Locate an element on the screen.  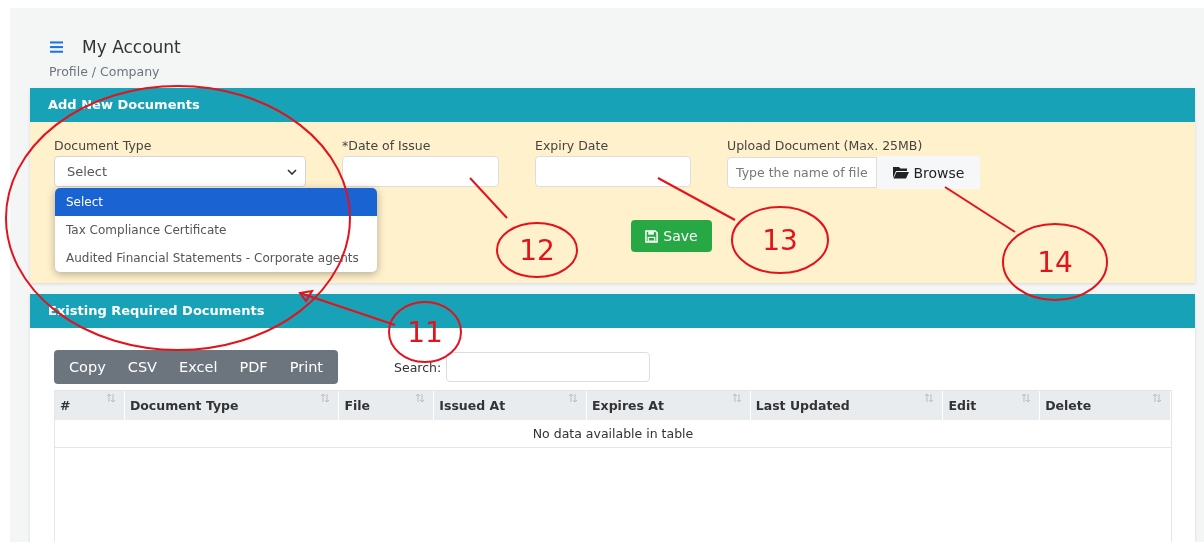
column-header: # is located at coordinates (90, 405).